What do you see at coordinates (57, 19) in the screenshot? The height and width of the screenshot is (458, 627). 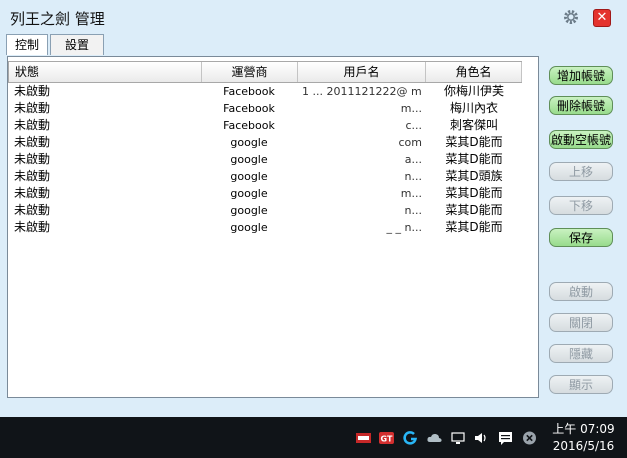 I see `window-title: 列王之劍 管理` at bounding box center [57, 19].